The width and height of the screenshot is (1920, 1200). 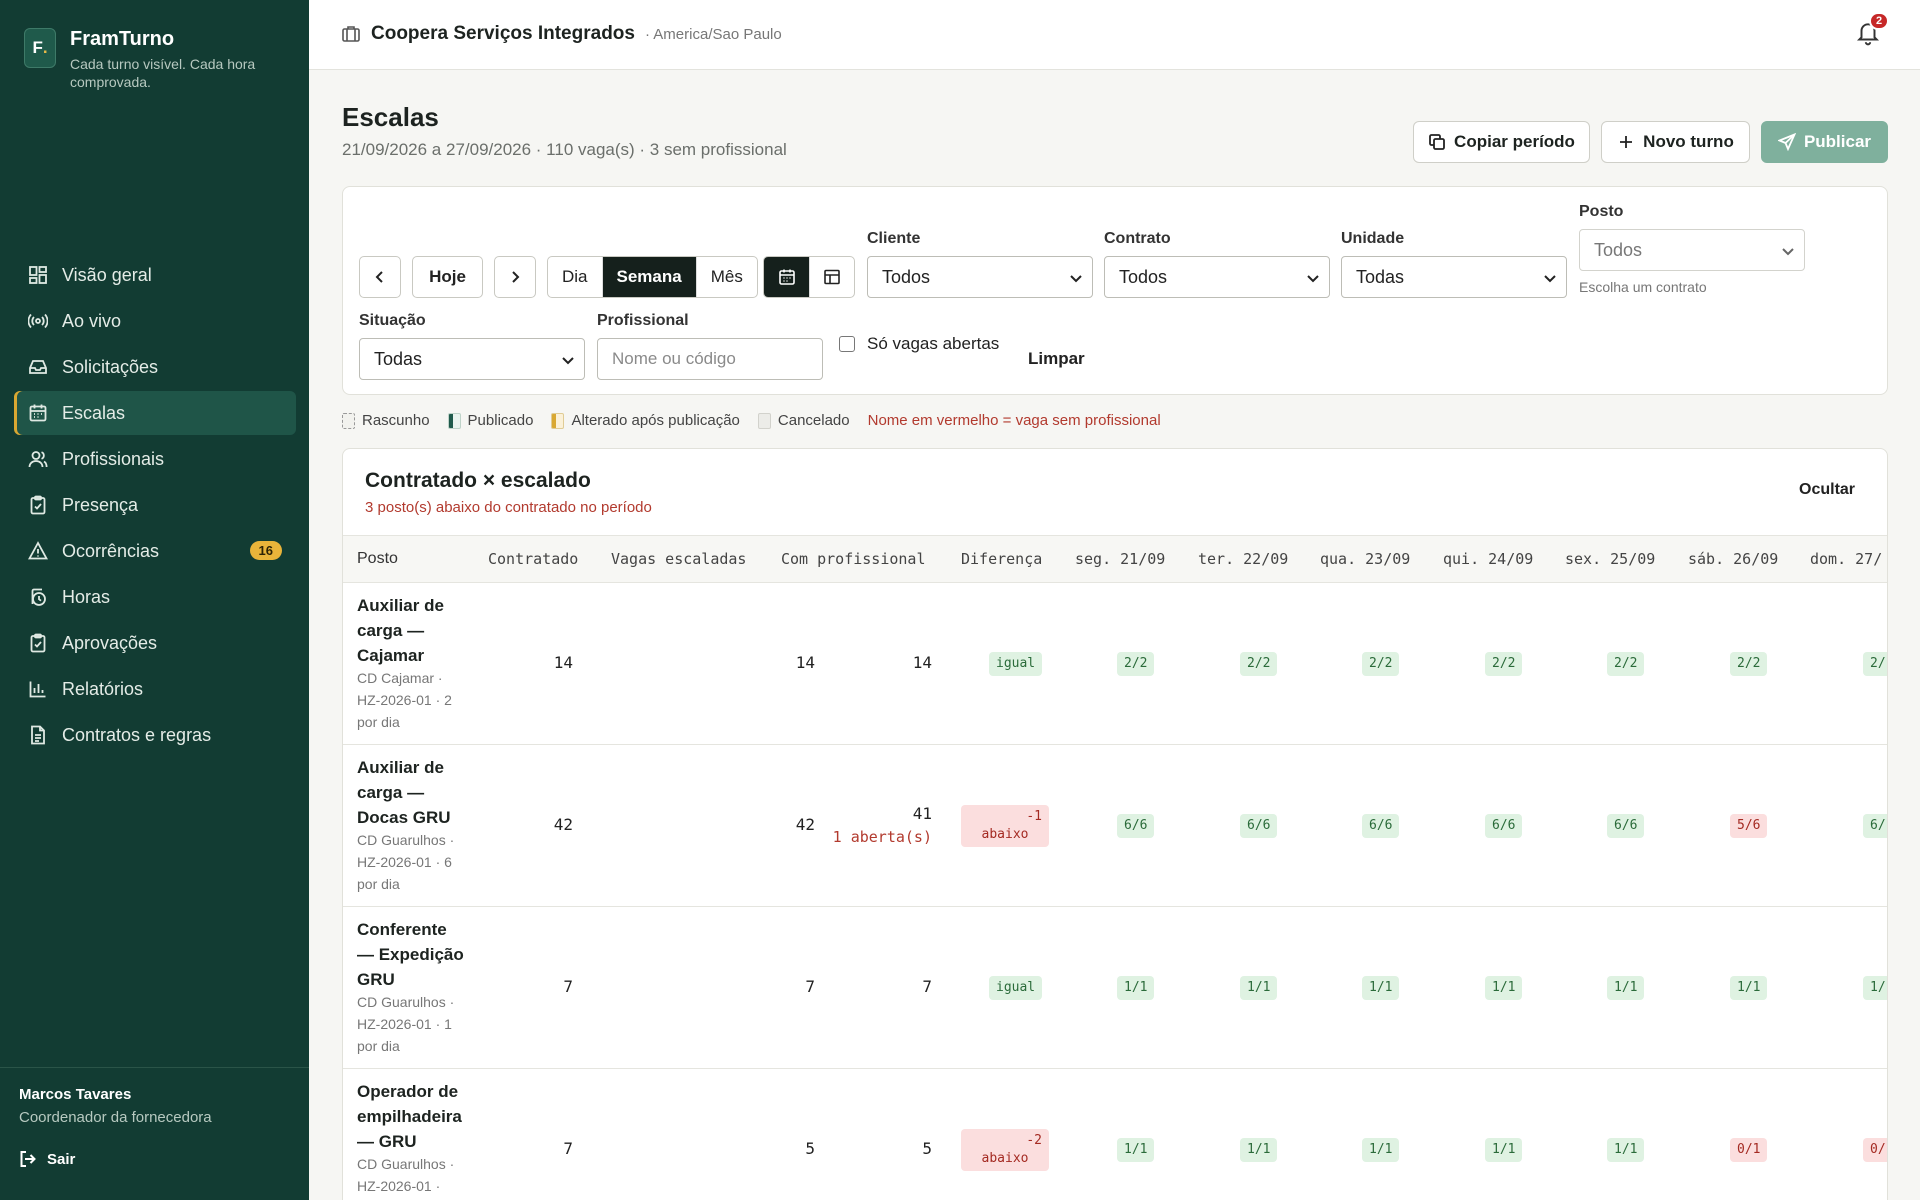 I want to click on sidebar-item-label: Horas, so click(x=86, y=596).